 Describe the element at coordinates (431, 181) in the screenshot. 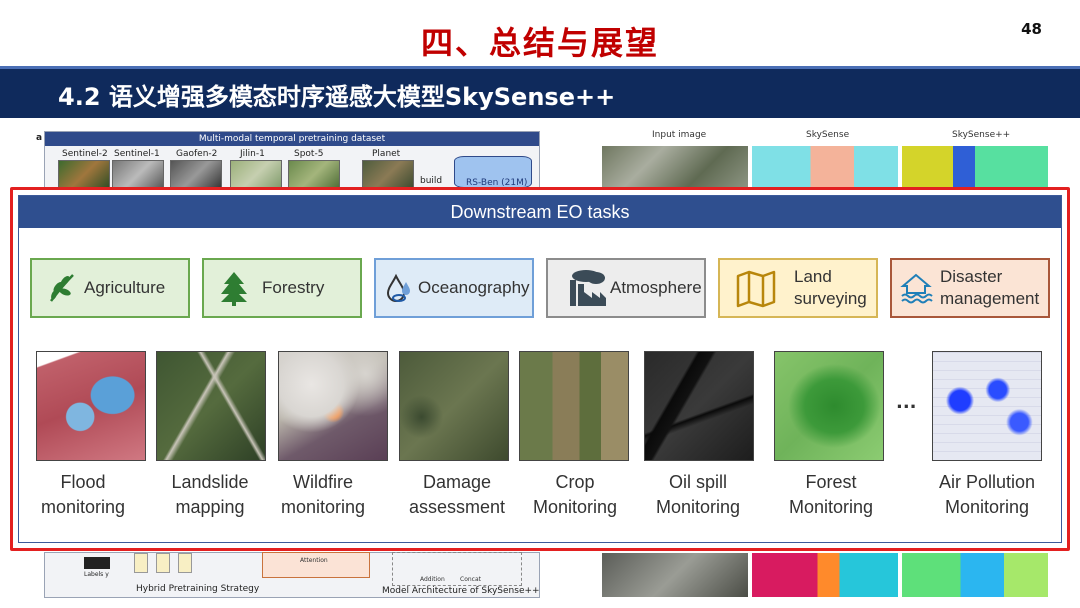

I see `build-label: build` at that location.